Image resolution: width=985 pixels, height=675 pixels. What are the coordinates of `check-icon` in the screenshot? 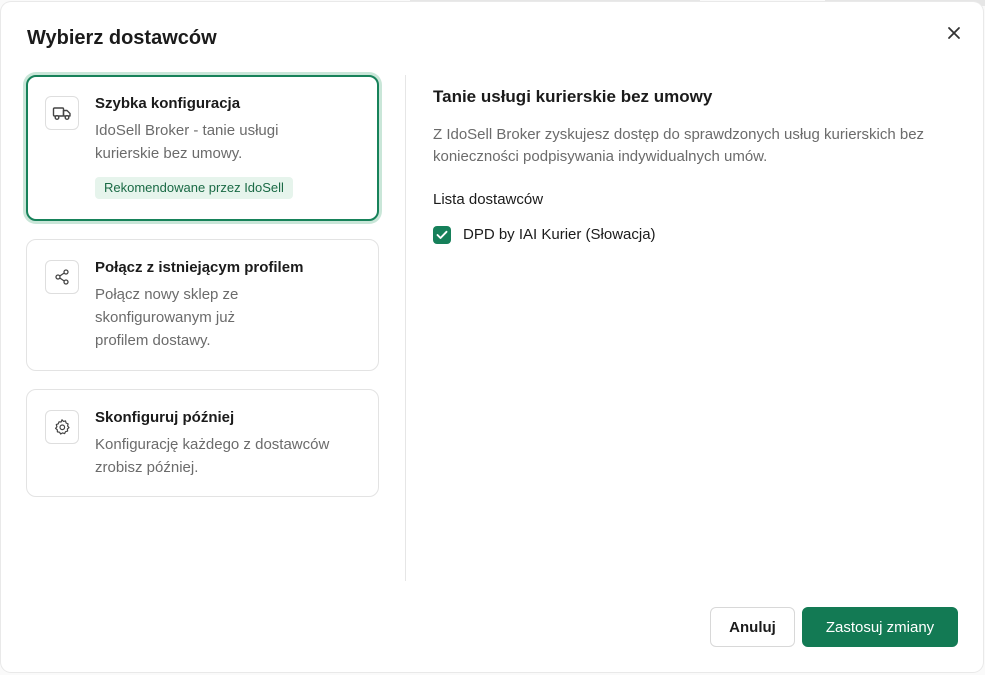 It's located at (442, 234).